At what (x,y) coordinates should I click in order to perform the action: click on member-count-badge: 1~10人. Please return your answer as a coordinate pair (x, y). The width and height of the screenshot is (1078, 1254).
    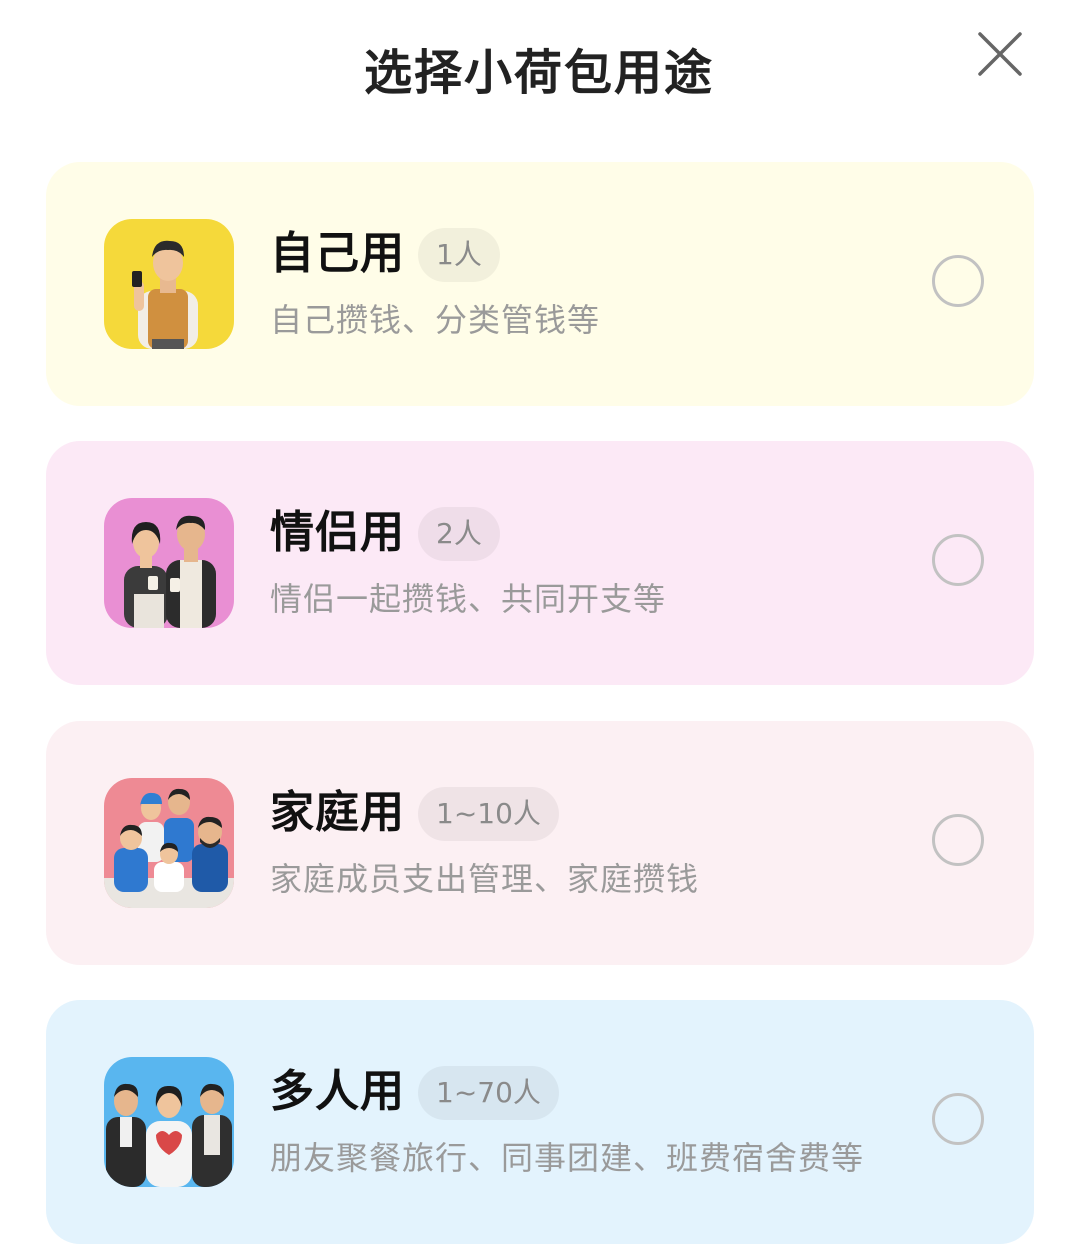
    Looking at the image, I should click on (488, 814).